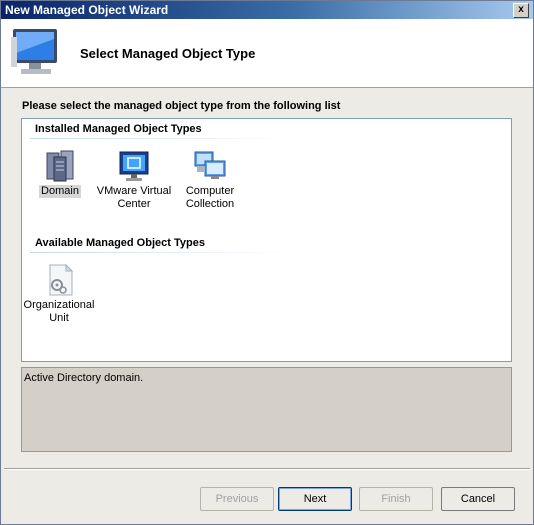 This screenshot has width=534, height=525. What do you see at coordinates (134, 166) in the screenshot?
I see `vmware-monitor-icon` at bounding box center [134, 166].